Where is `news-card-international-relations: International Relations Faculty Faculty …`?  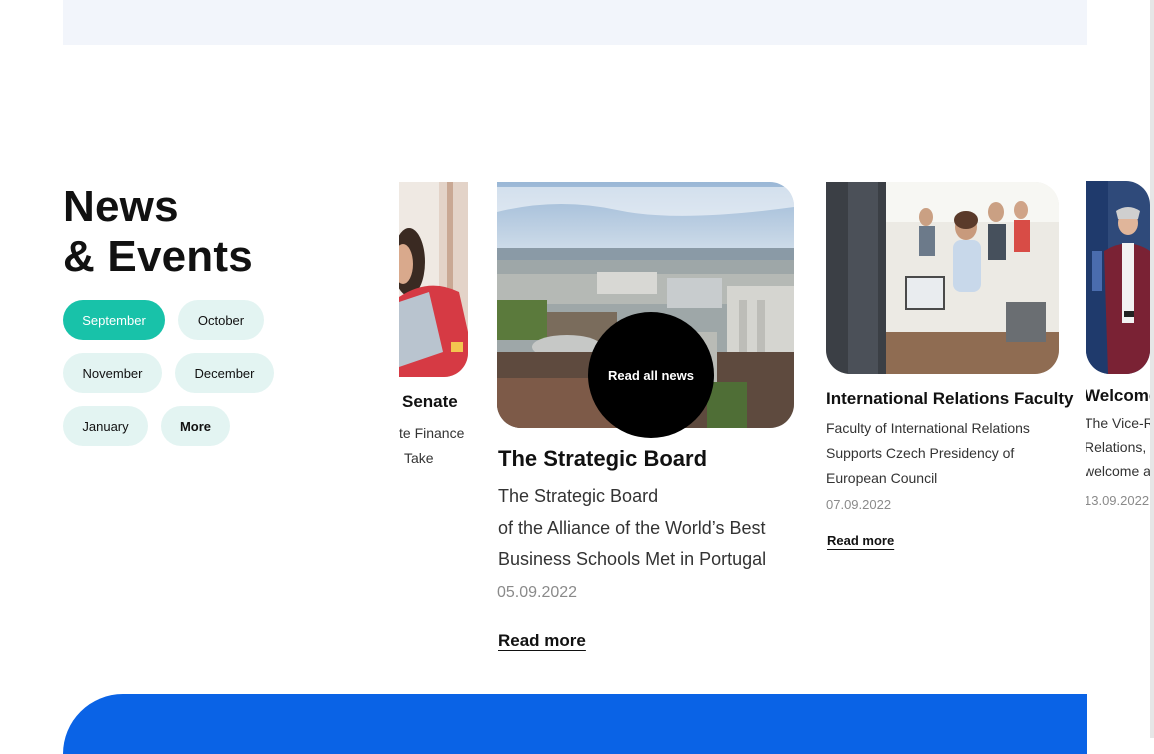 news-card-international-relations: International Relations Faculty Faculty … is located at coordinates (950, 372).